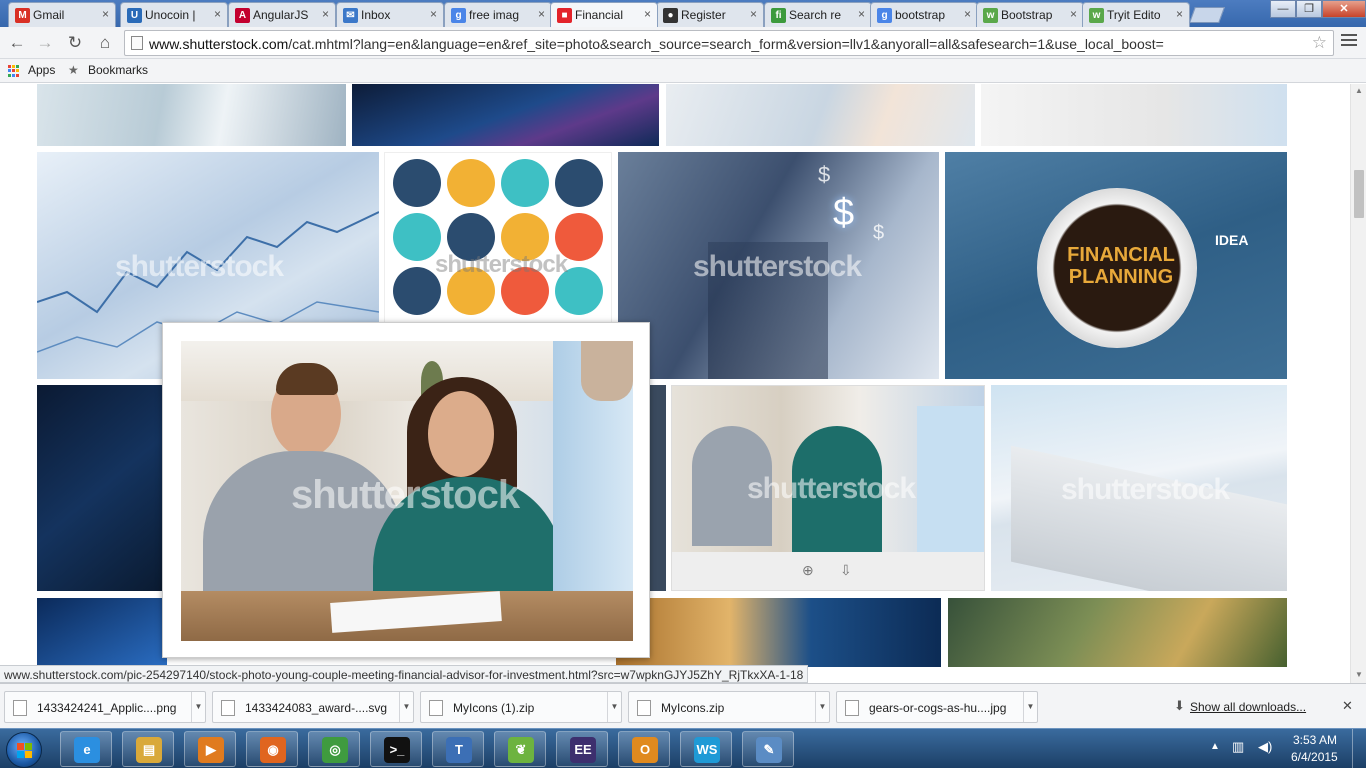  Describe the element at coordinates (520, 749) in the screenshot. I see `taskbar-button: ❦` at that location.